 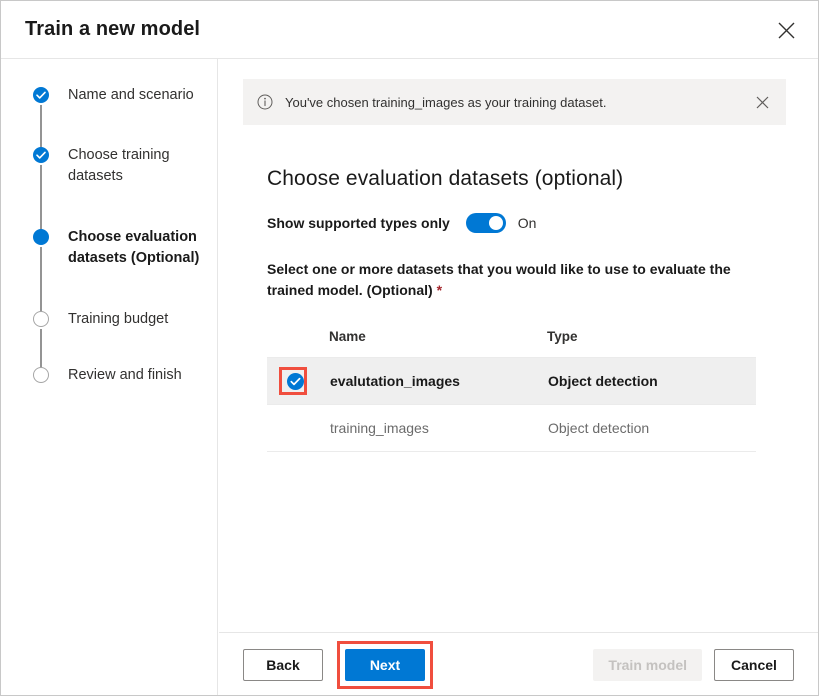 I want to click on column-header-type: Type, so click(x=562, y=336).